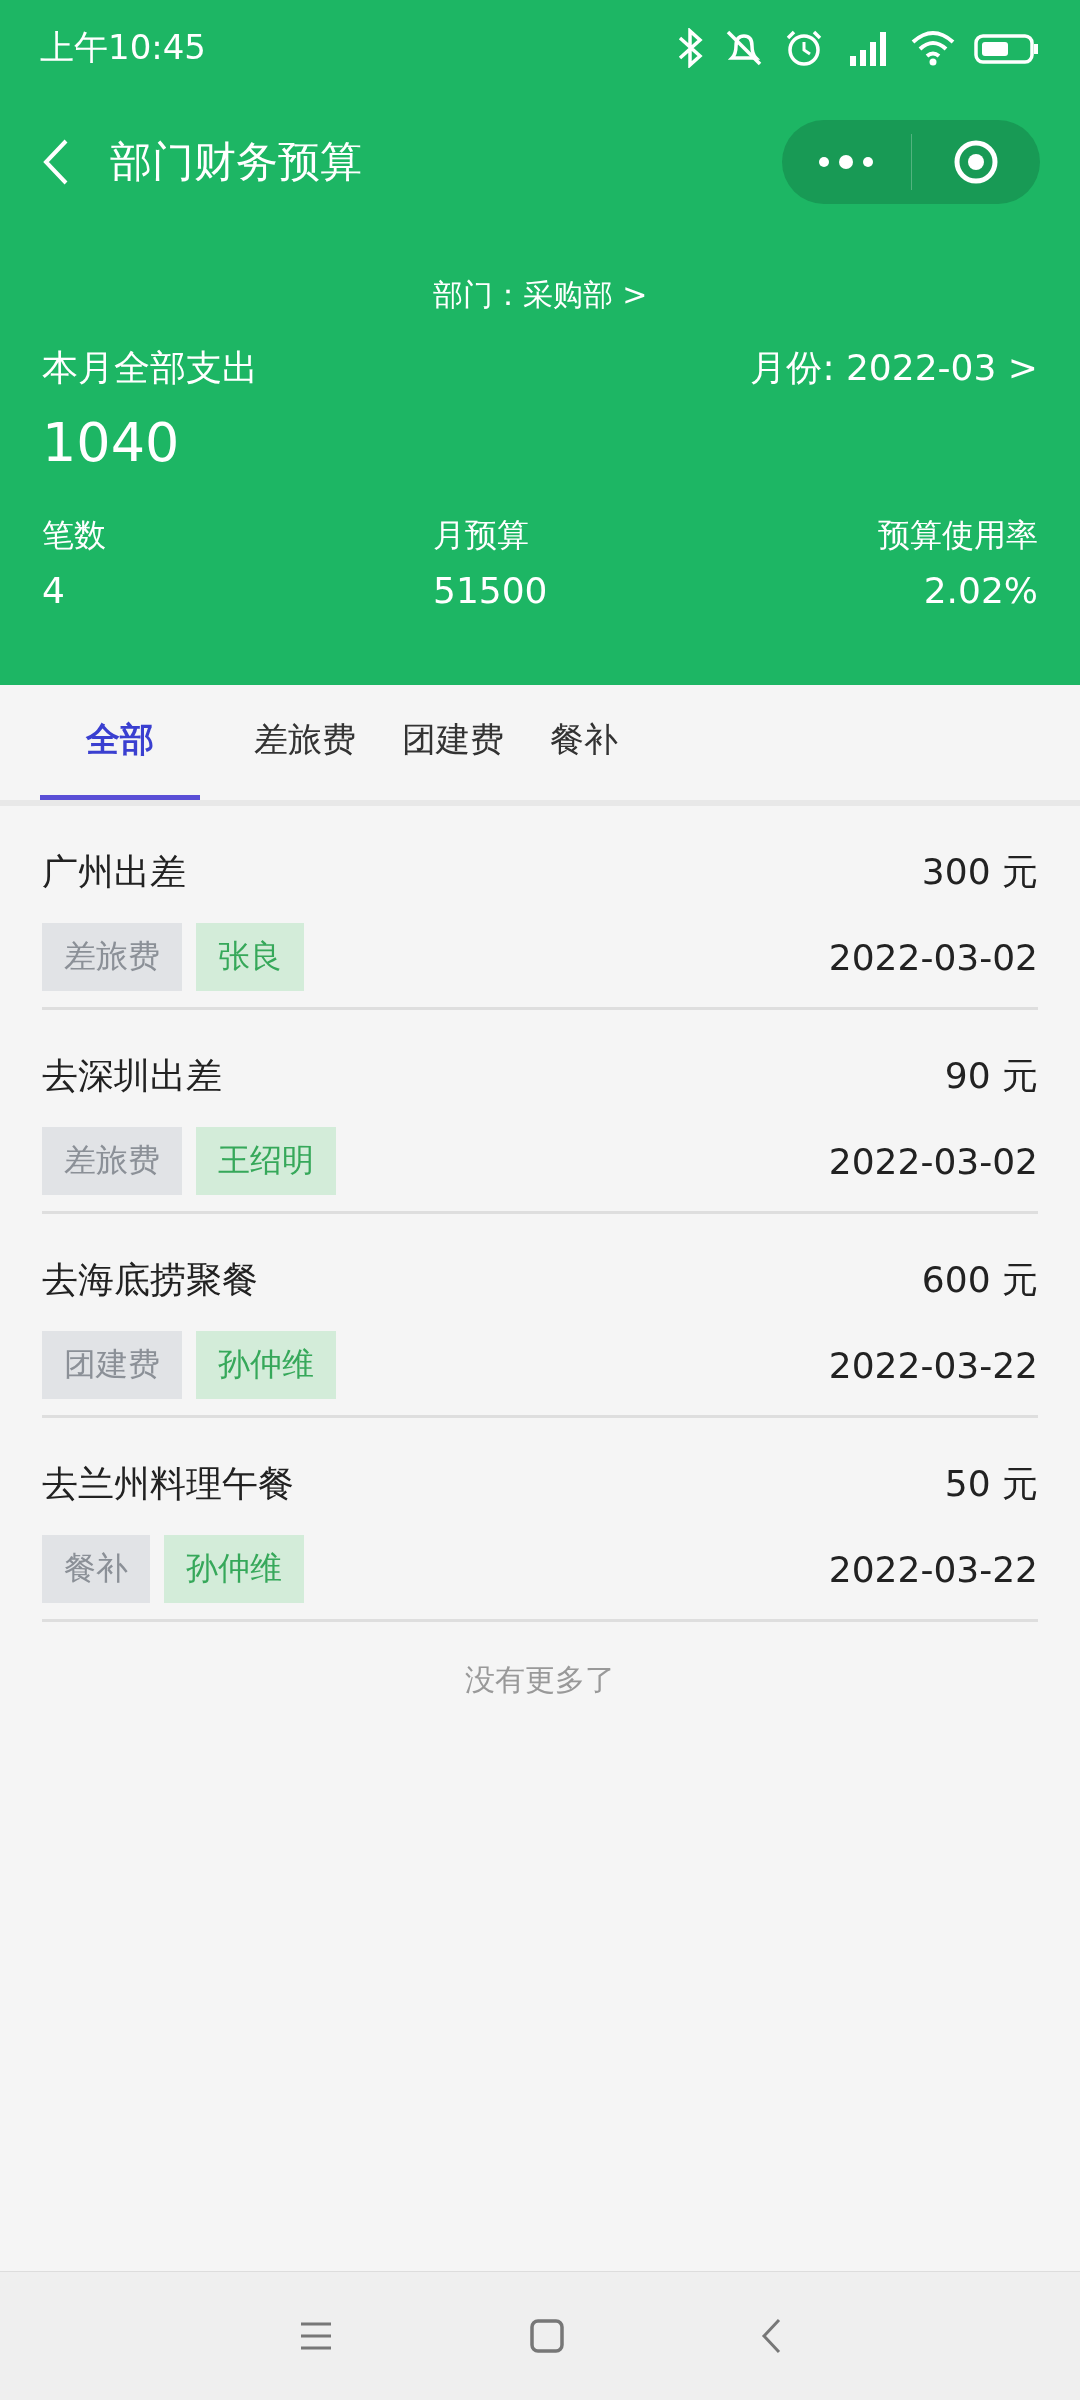  I want to click on record-amount: 300 元, so click(979, 872).